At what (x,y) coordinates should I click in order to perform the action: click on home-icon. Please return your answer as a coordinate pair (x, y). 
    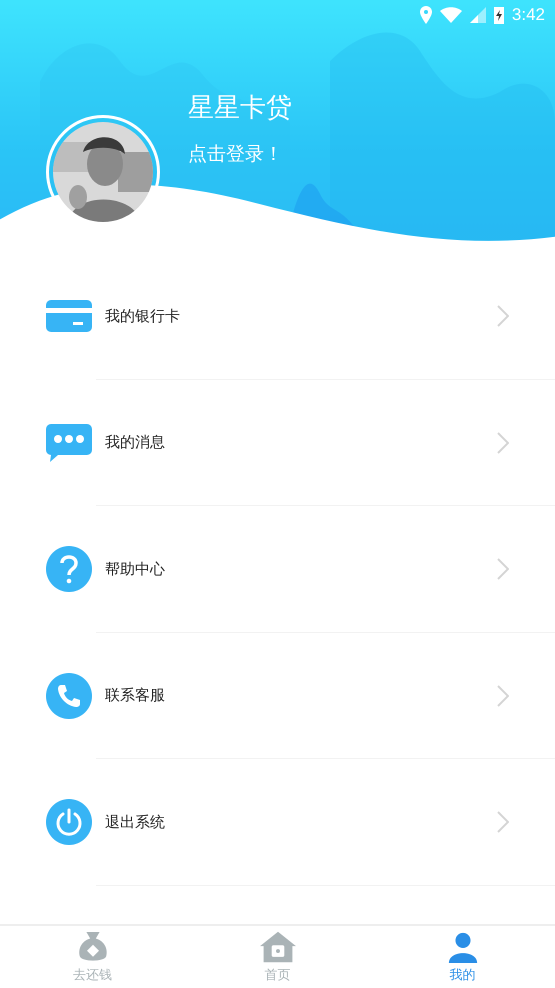
    Looking at the image, I should click on (278, 946).